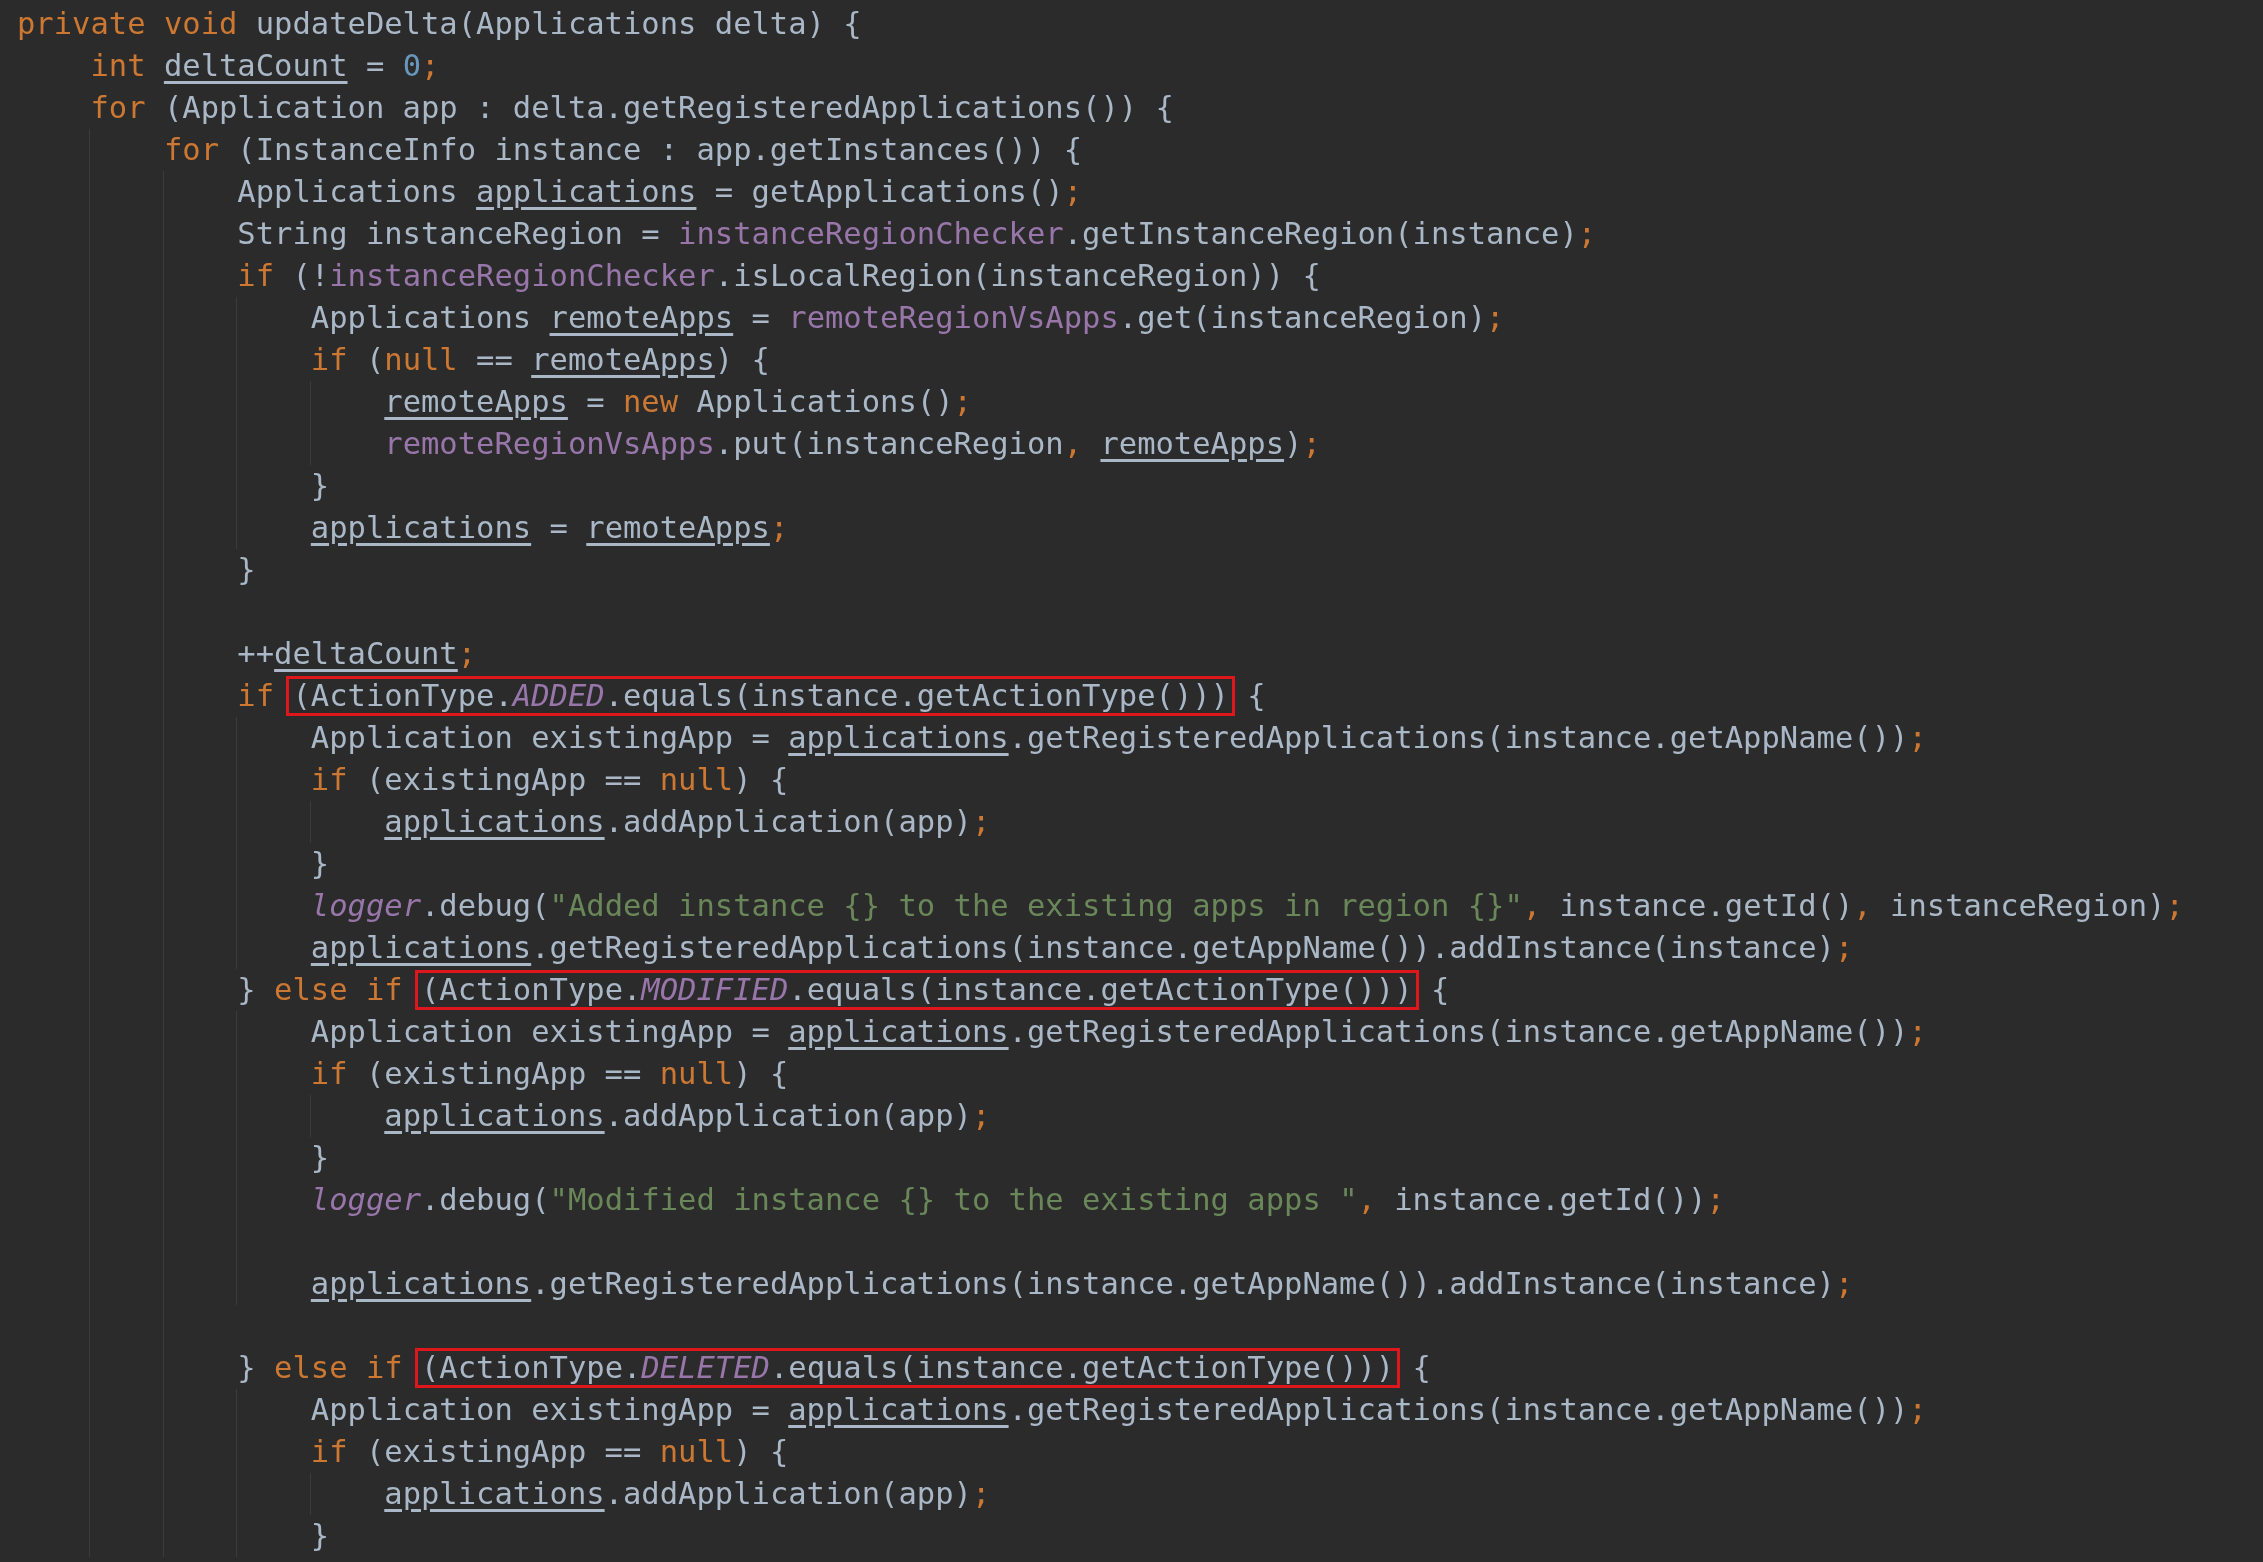 The height and width of the screenshot is (1562, 2263). What do you see at coordinates (669, 276) in the screenshot?
I see `code-line: if (!instanceRegionChecker.isLocalRegion(instanceRegion)) {` at bounding box center [669, 276].